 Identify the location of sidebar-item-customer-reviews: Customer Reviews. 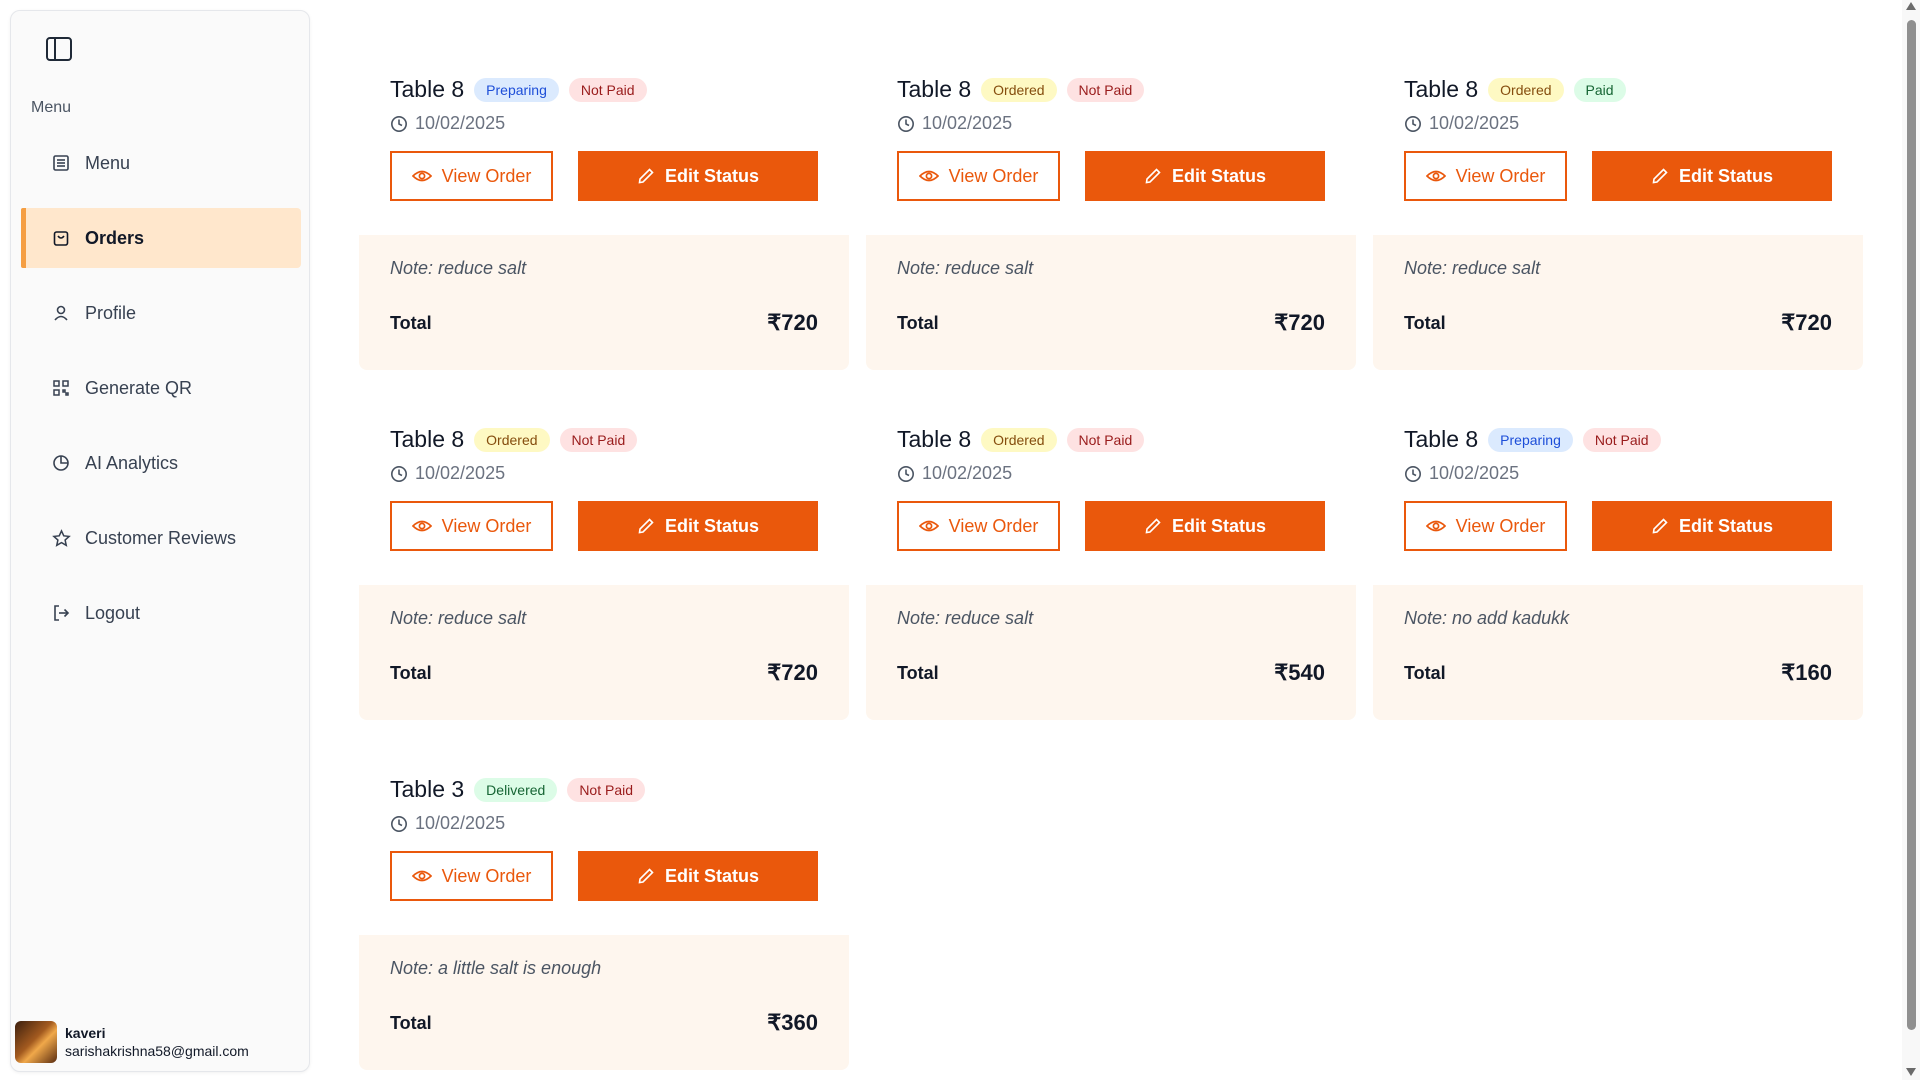
(166, 538).